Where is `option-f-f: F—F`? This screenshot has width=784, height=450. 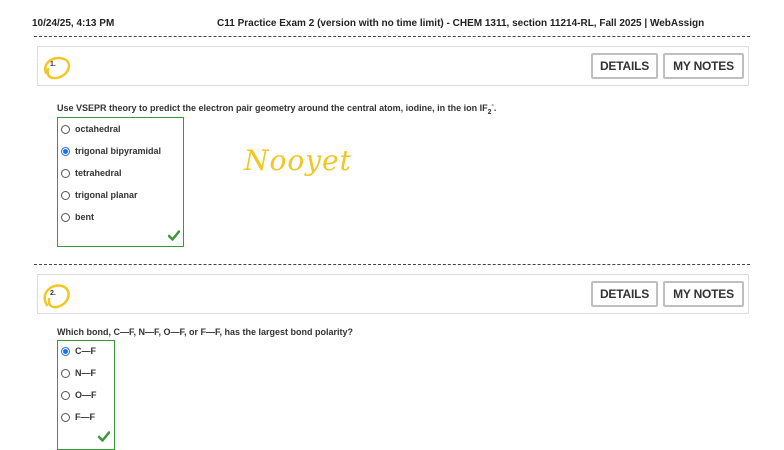 option-f-f: F—F is located at coordinates (78, 417).